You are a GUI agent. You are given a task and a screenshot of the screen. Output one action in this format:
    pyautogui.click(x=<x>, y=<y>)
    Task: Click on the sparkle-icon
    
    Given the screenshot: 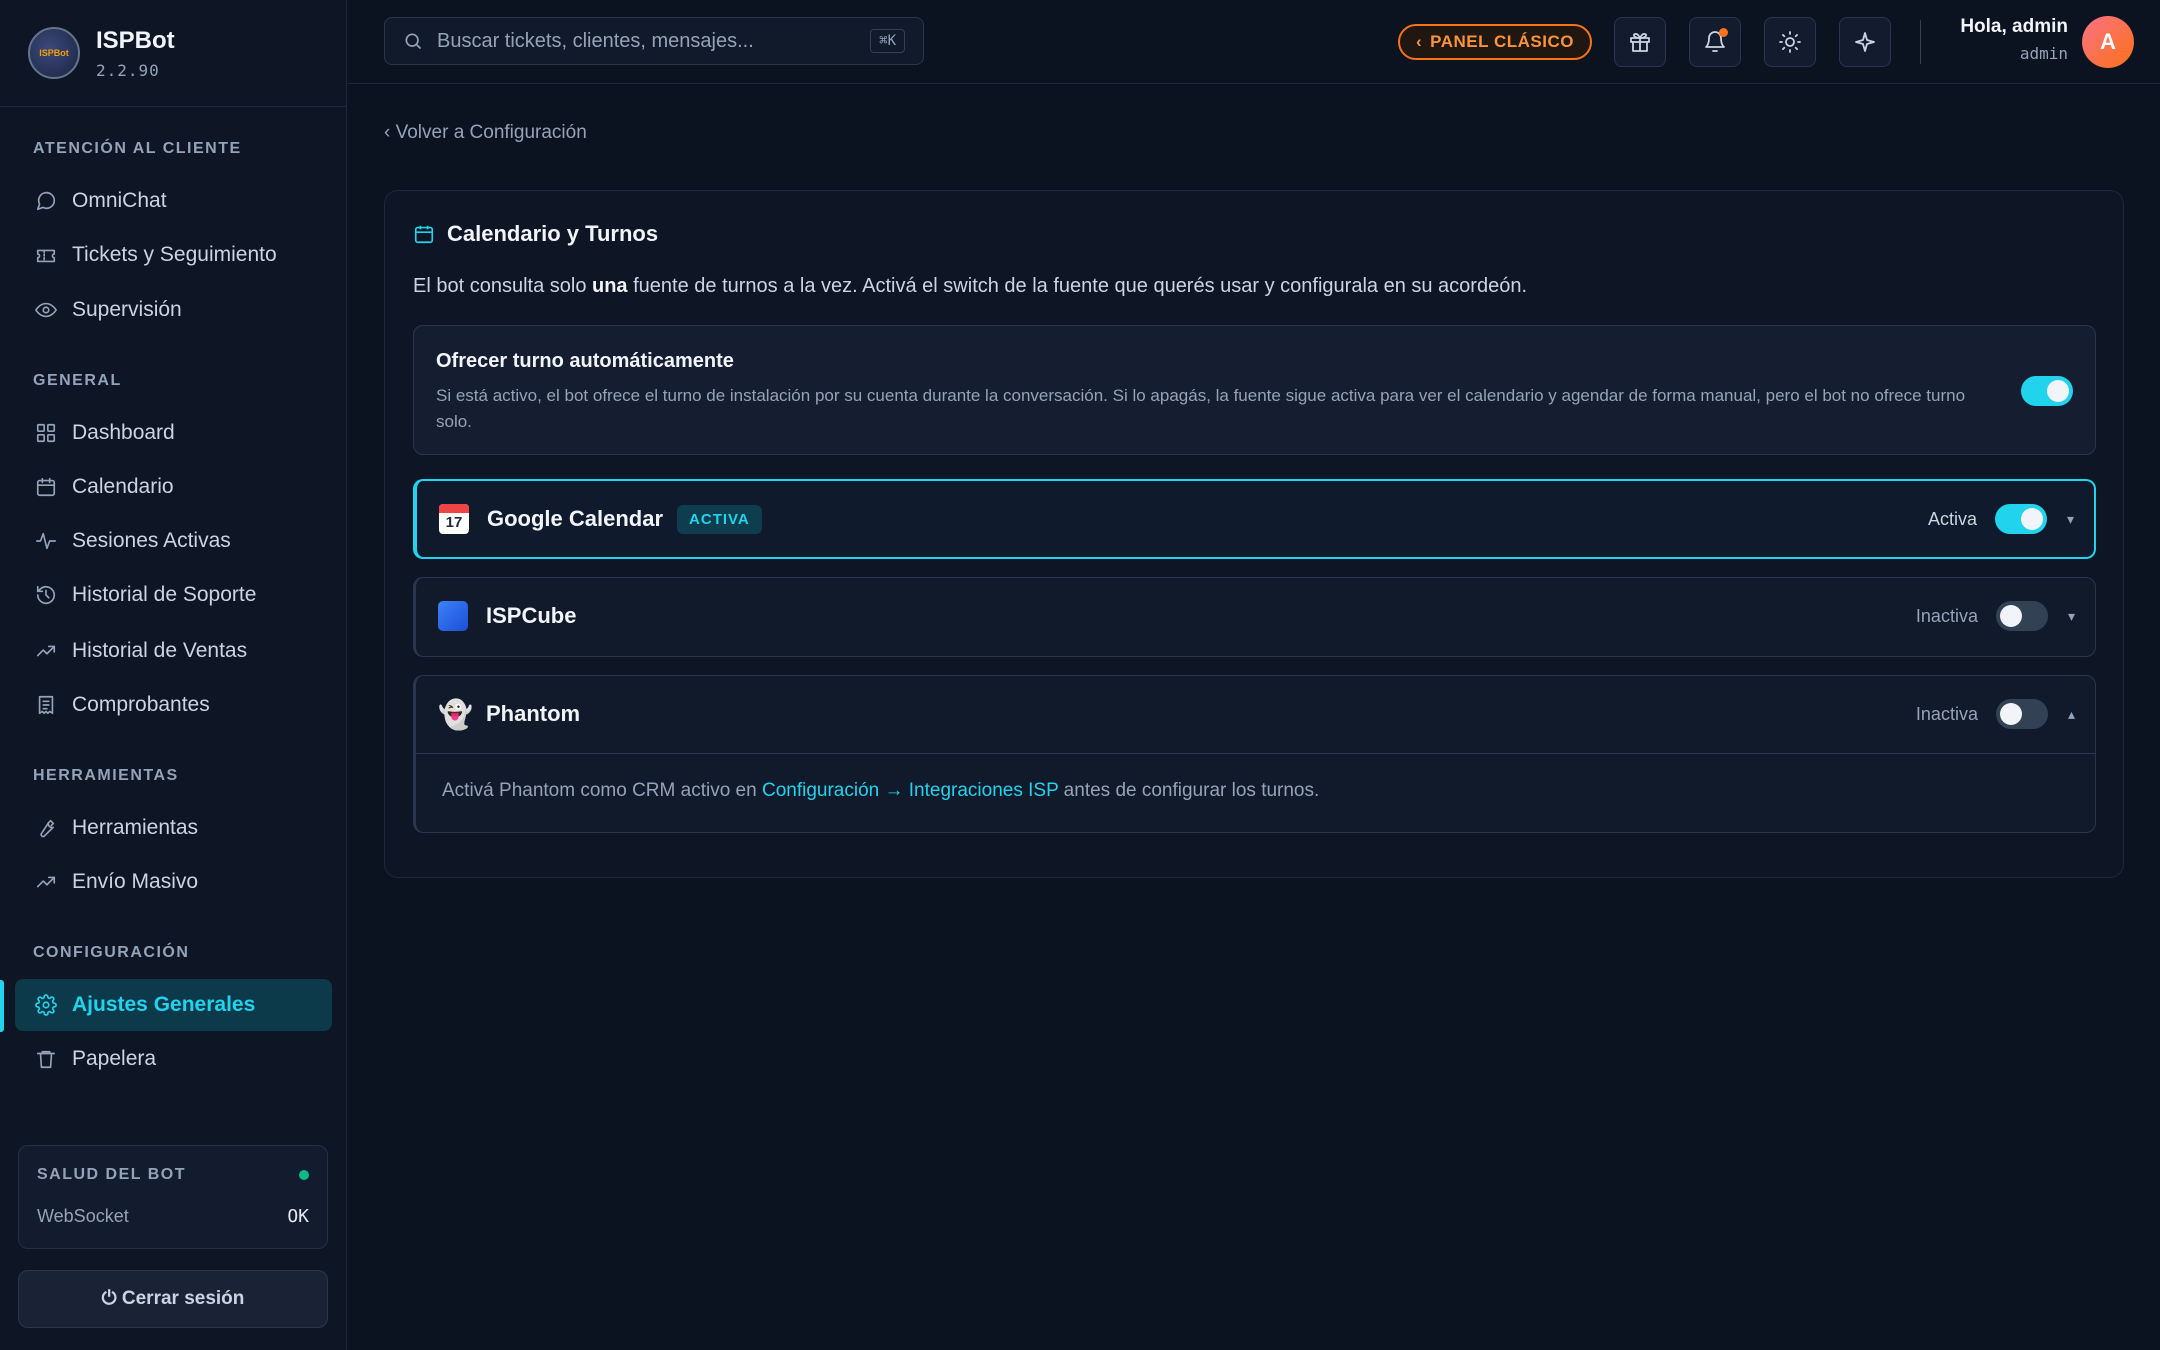 What is the action you would take?
    pyautogui.click(x=1865, y=42)
    